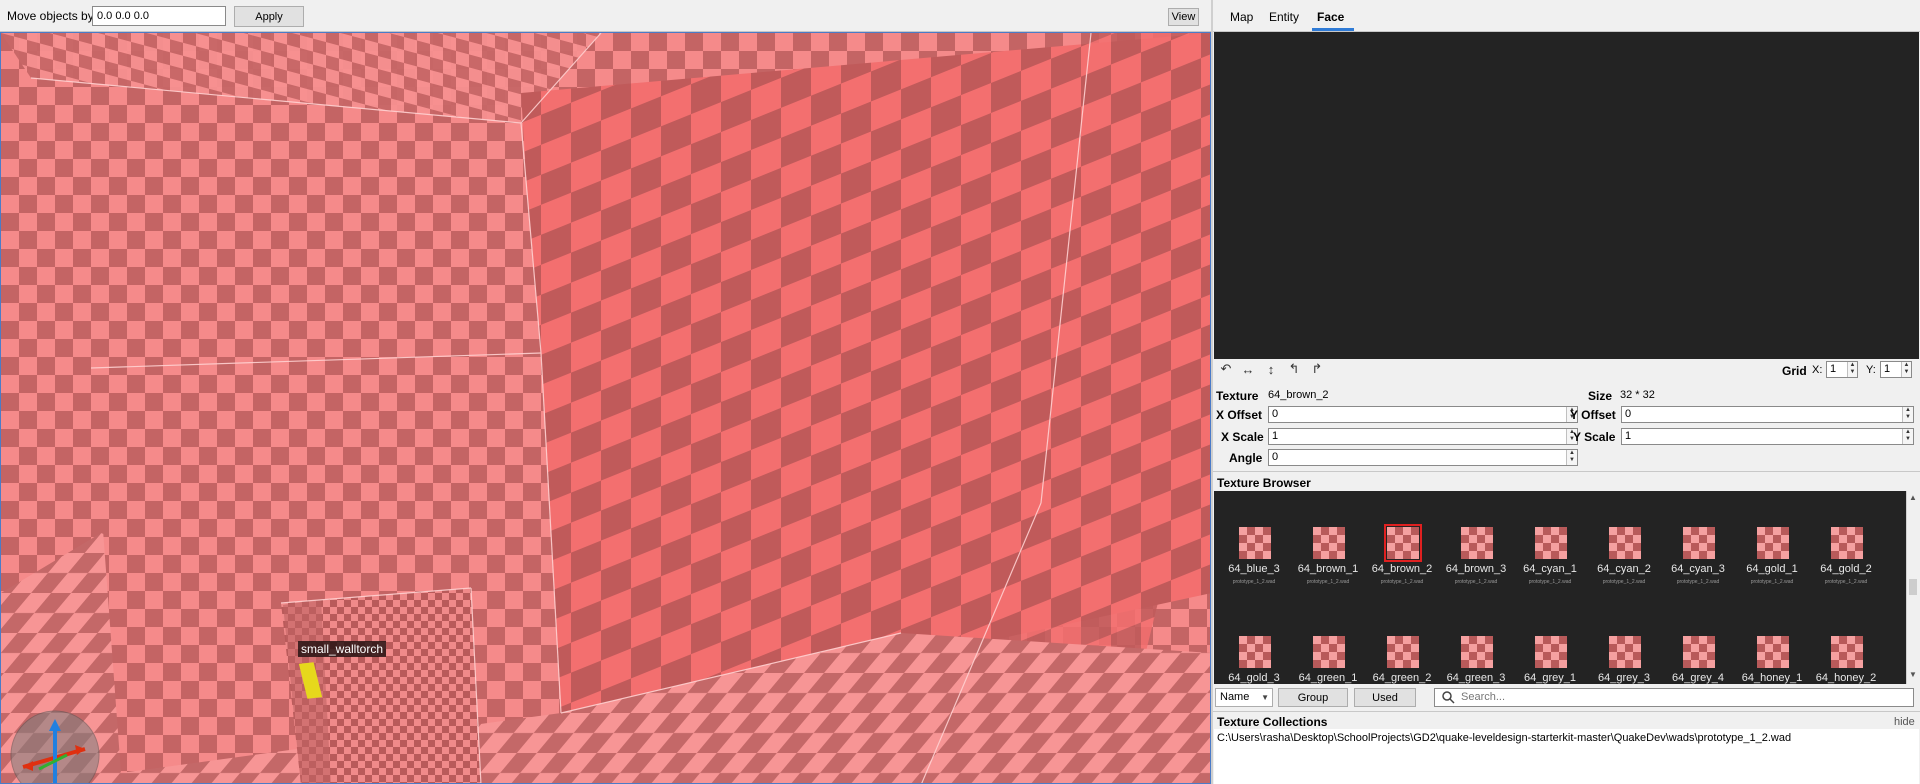 The height and width of the screenshot is (784, 1920). I want to click on x-scale-field: 1 ▲ ▼, so click(1423, 436).